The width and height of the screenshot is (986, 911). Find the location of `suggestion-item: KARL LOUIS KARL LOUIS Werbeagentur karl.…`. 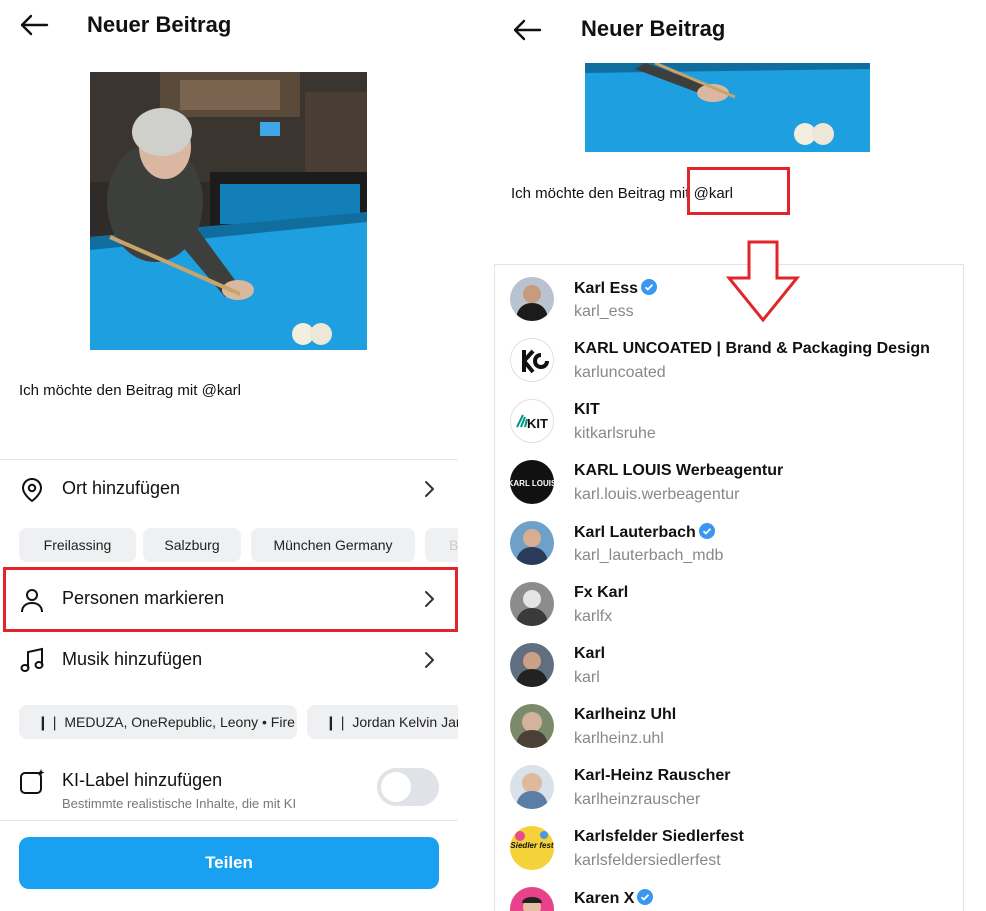

suggestion-item: KARL LOUIS KARL LOUIS Werbeagentur karl.… is located at coordinates (730, 482).